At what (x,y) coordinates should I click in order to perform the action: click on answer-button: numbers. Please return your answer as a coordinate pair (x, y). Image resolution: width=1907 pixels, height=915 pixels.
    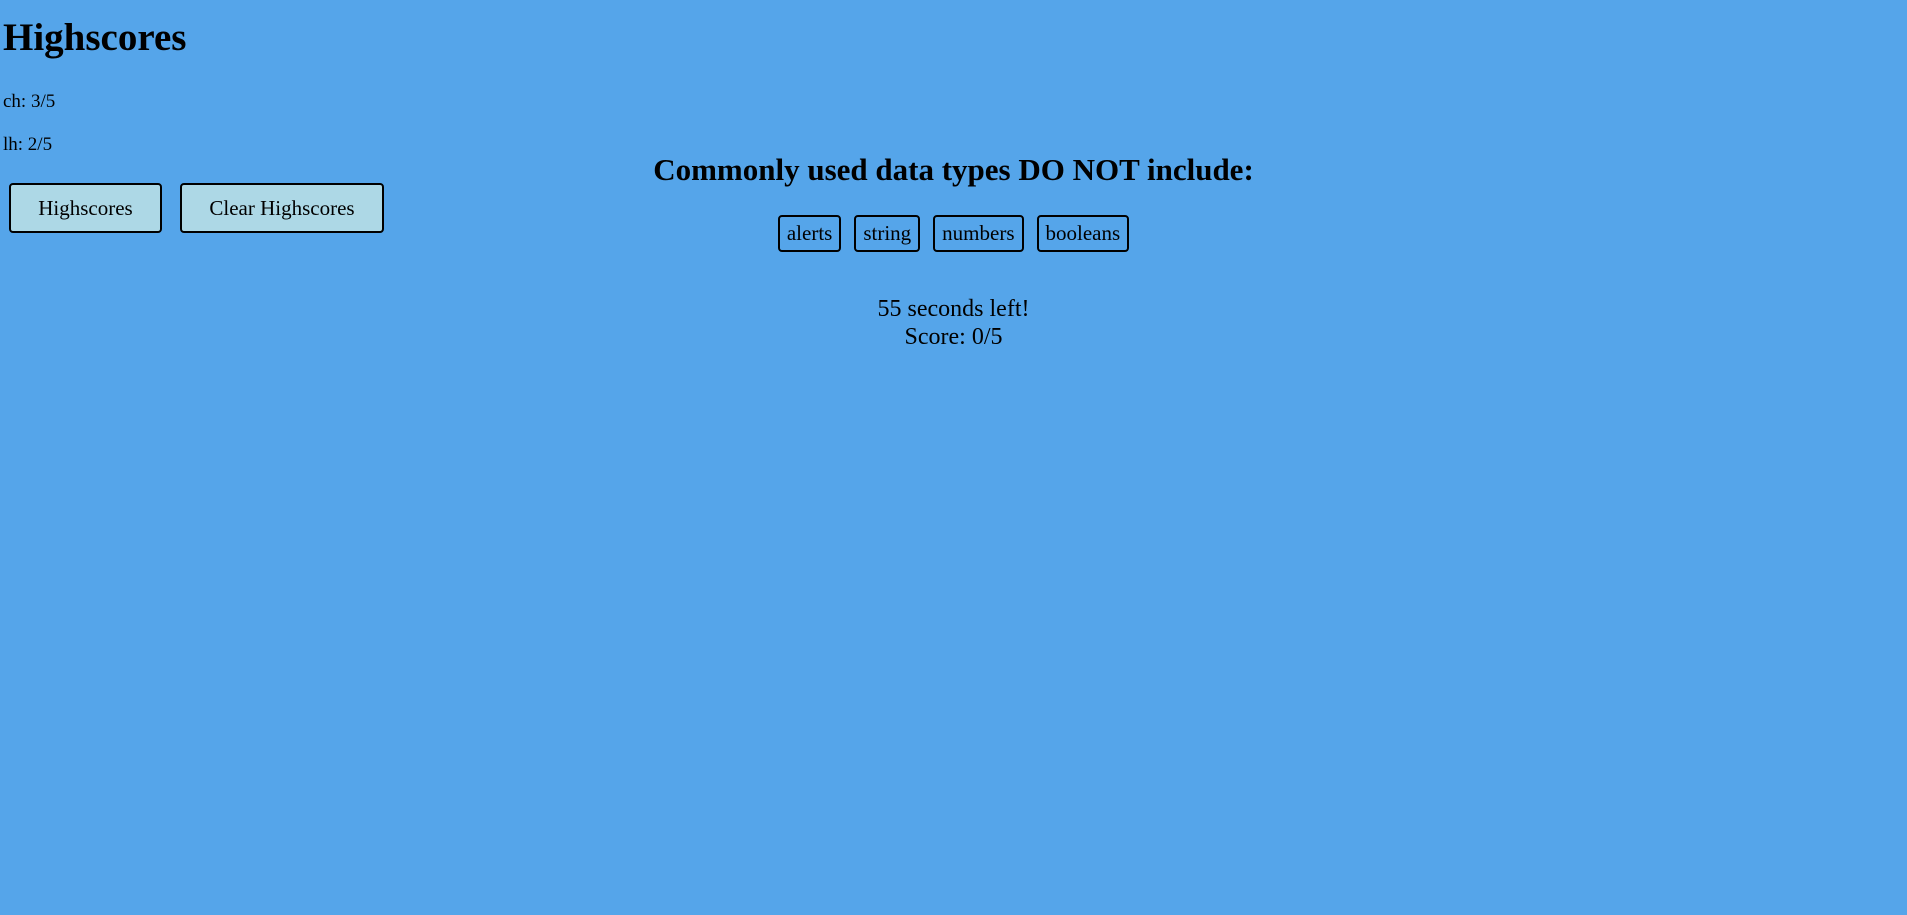
    Looking at the image, I should click on (978, 233).